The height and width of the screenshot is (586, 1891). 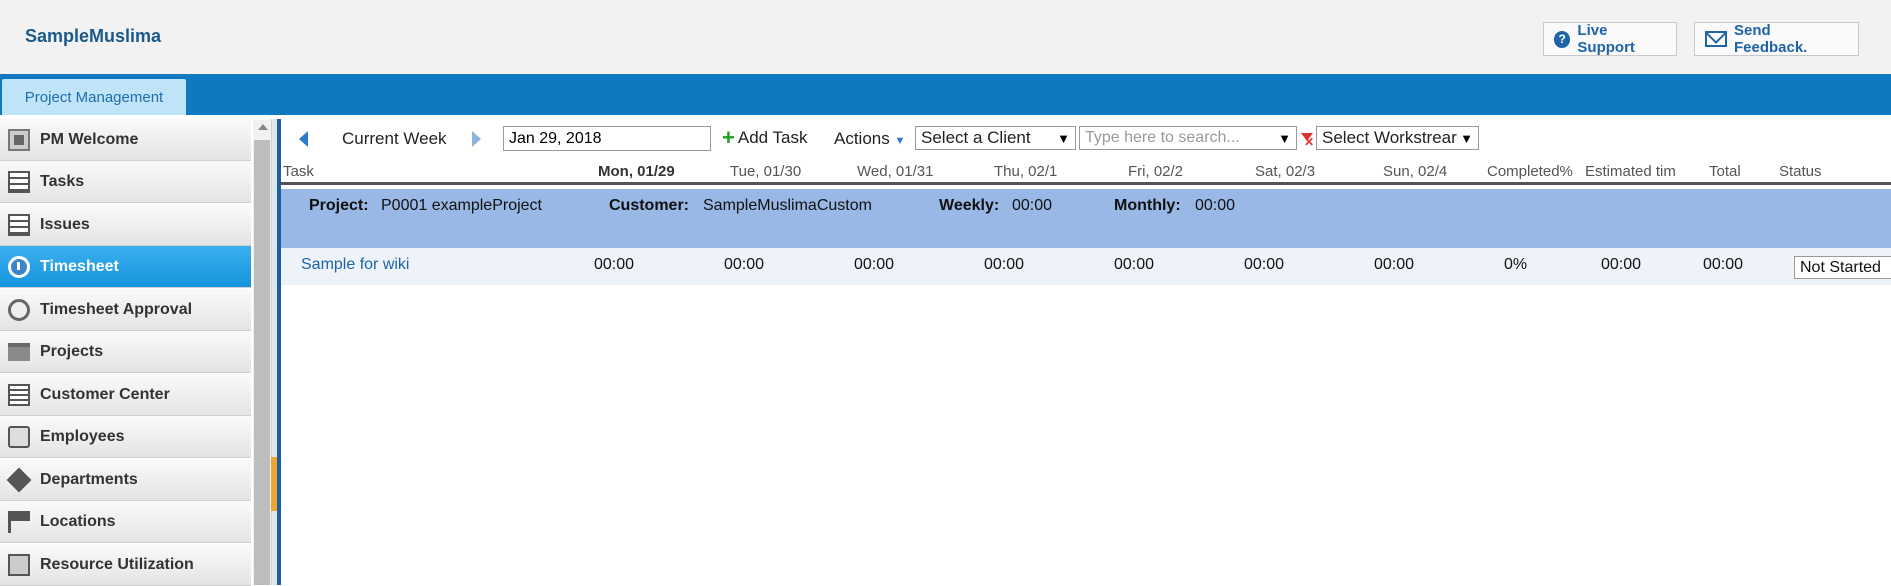 I want to click on folder-icon, so click(x=19, y=351).